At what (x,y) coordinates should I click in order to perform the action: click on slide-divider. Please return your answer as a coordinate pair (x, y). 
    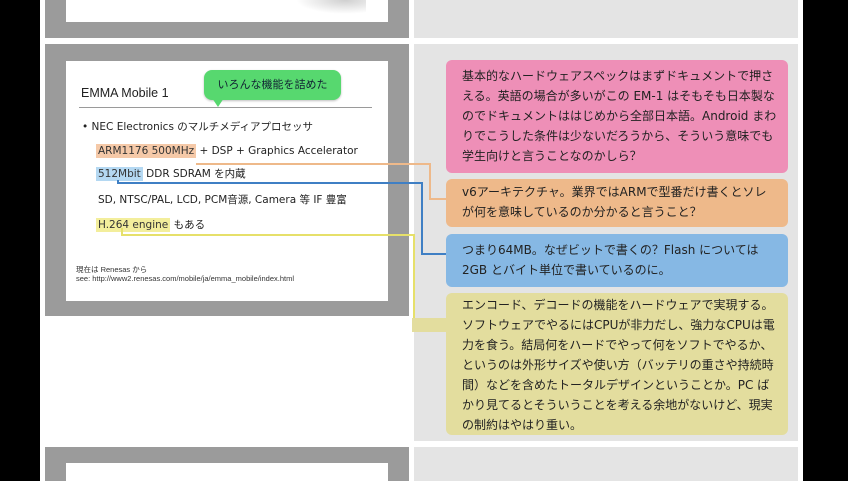
    Looking at the image, I should click on (225, 107).